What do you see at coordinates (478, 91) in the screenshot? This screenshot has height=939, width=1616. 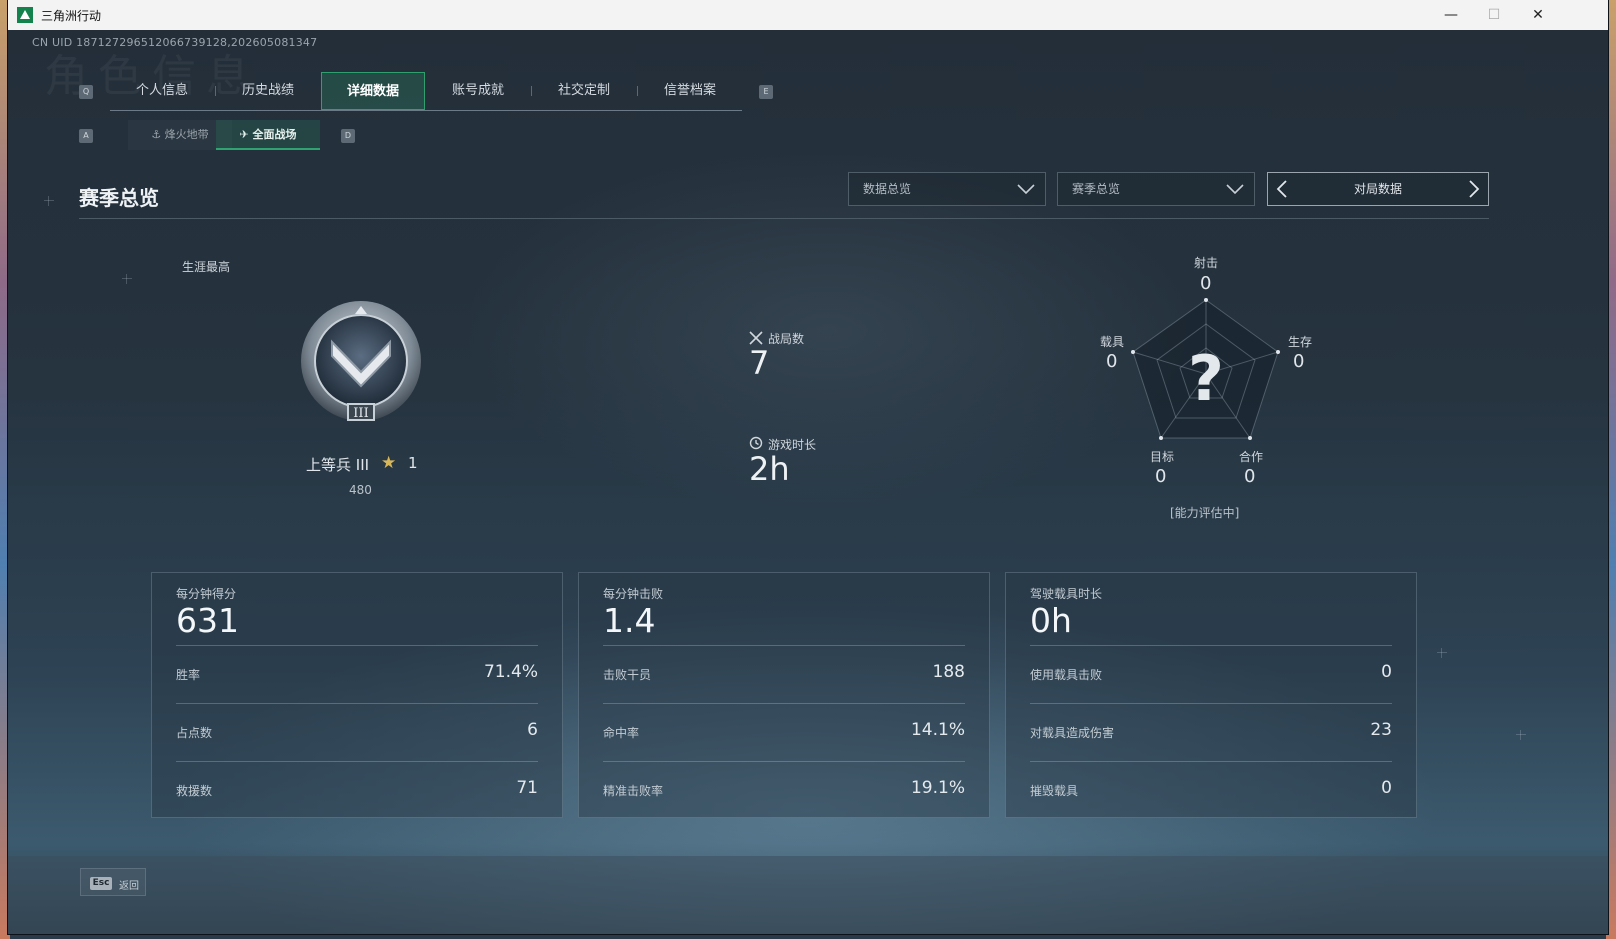 I see `tab-achievements: 账号成就` at bounding box center [478, 91].